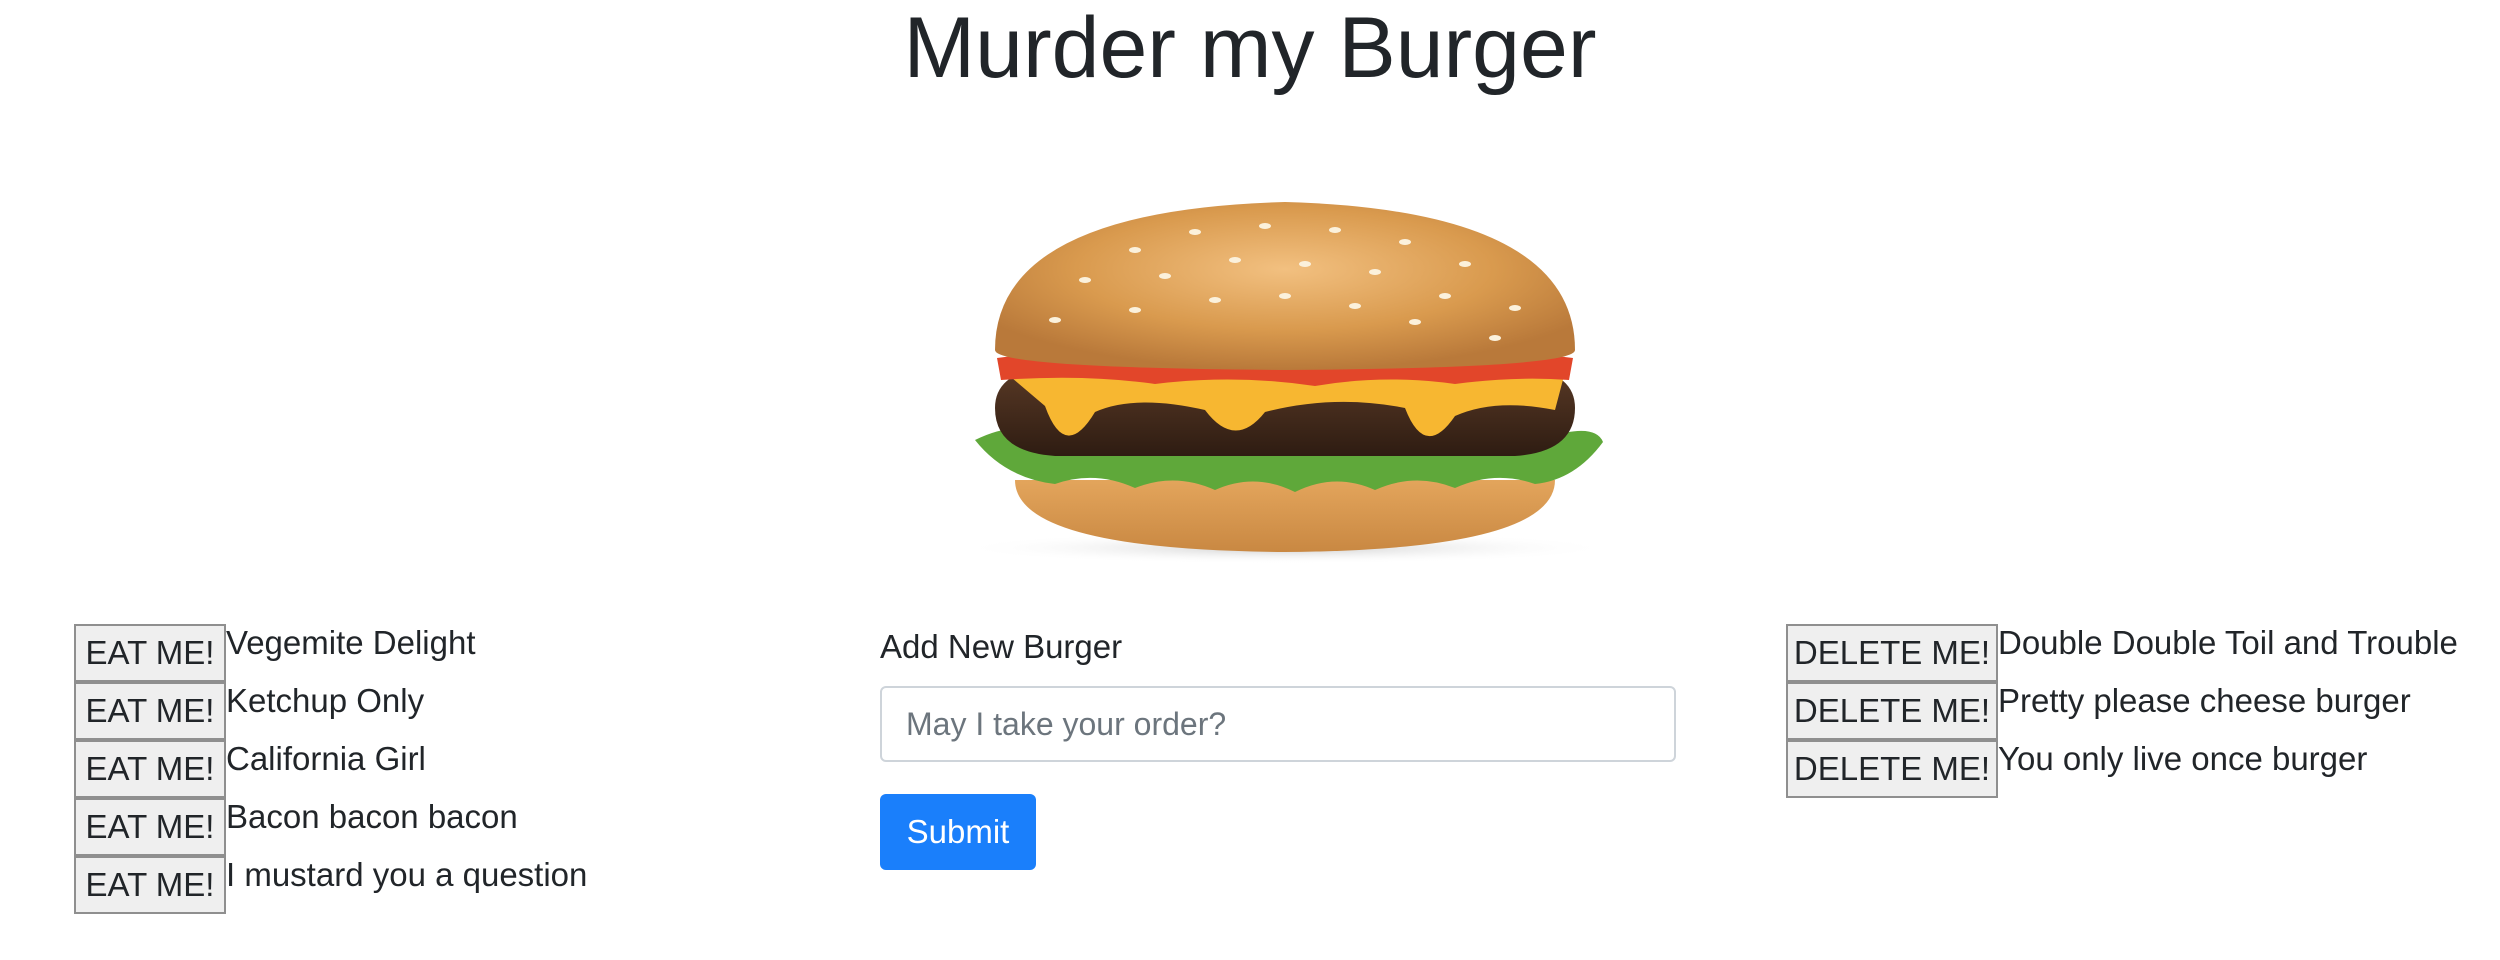 The width and height of the screenshot is (2500, 960). I want to click on burger-name-input, so click(1278, 724).